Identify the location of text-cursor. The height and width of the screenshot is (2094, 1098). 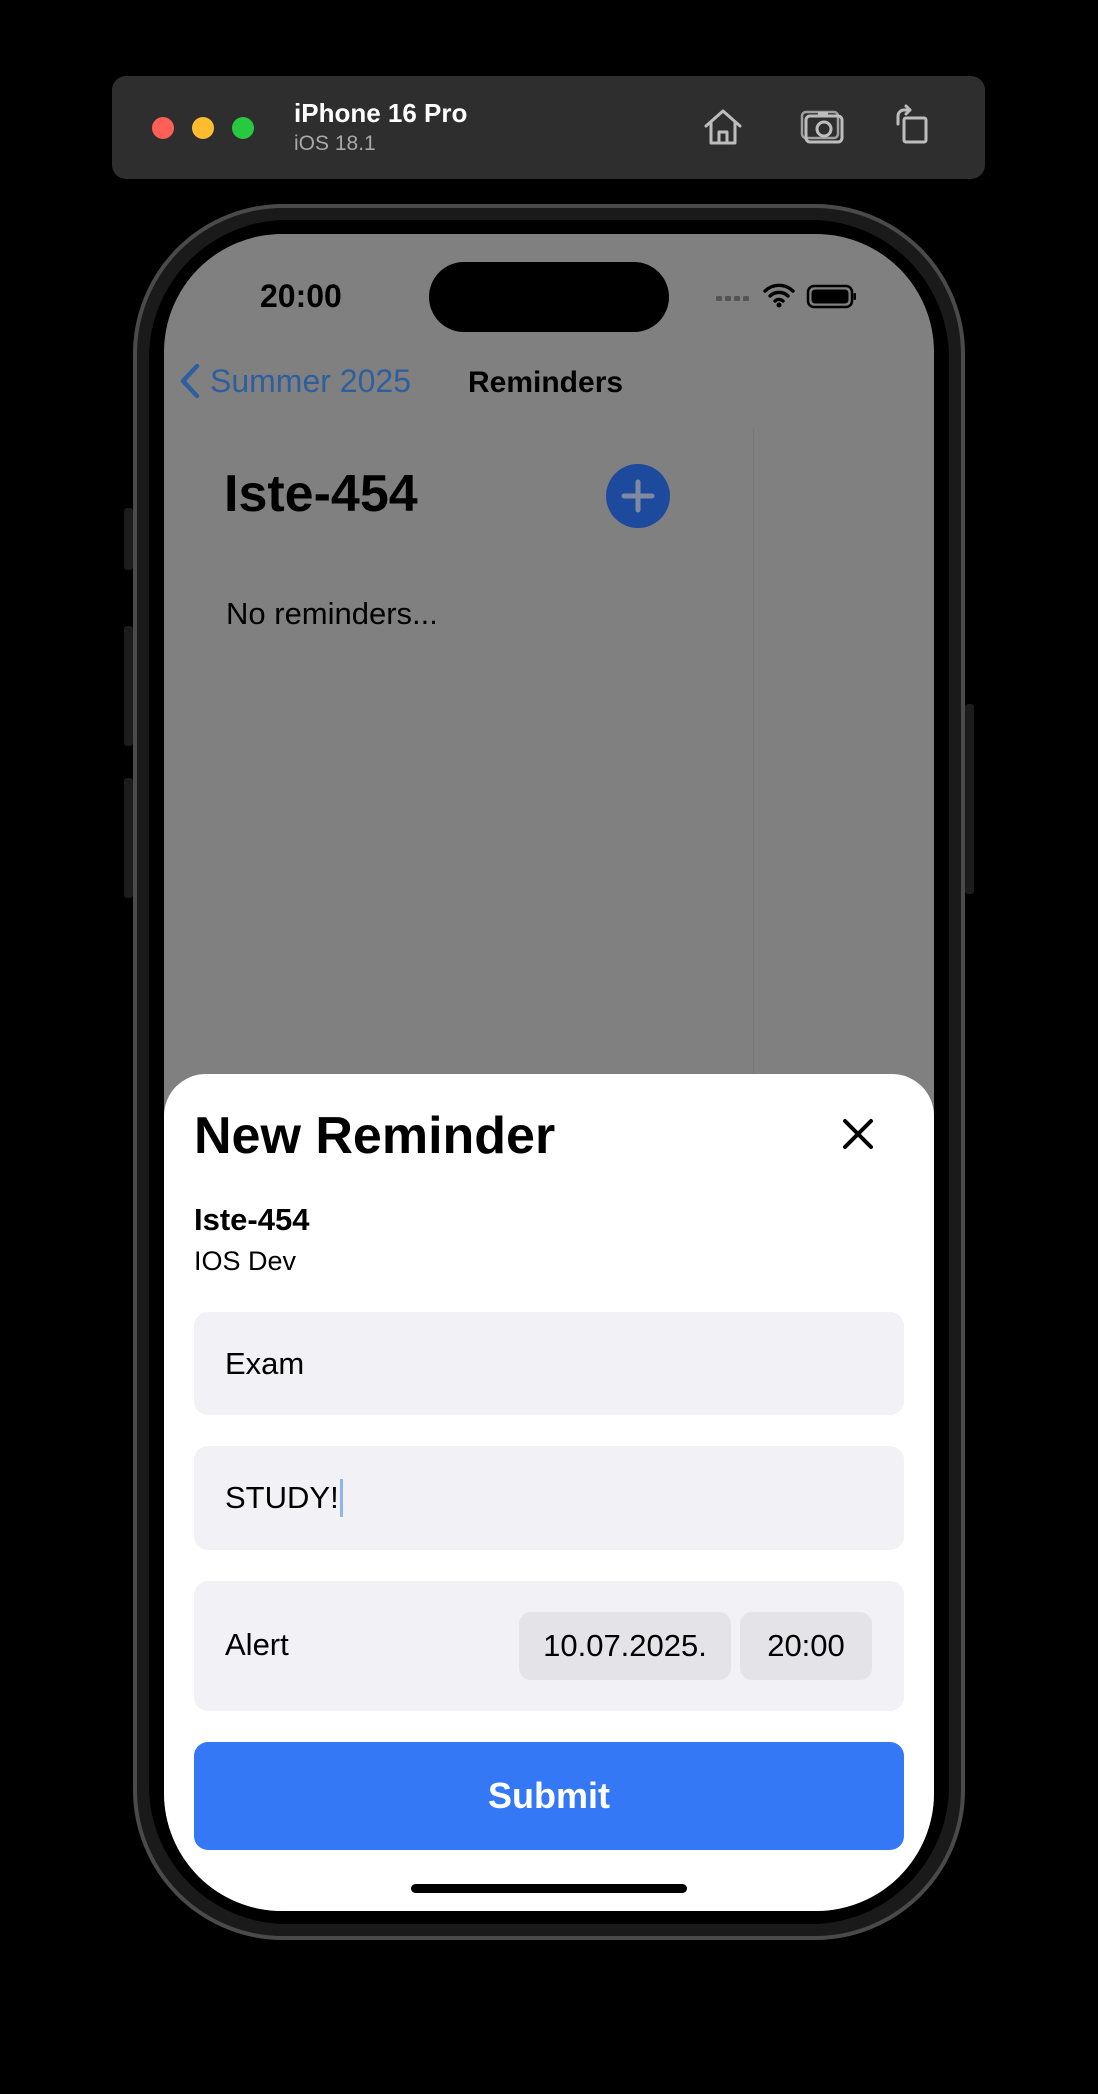
(341, 1498).